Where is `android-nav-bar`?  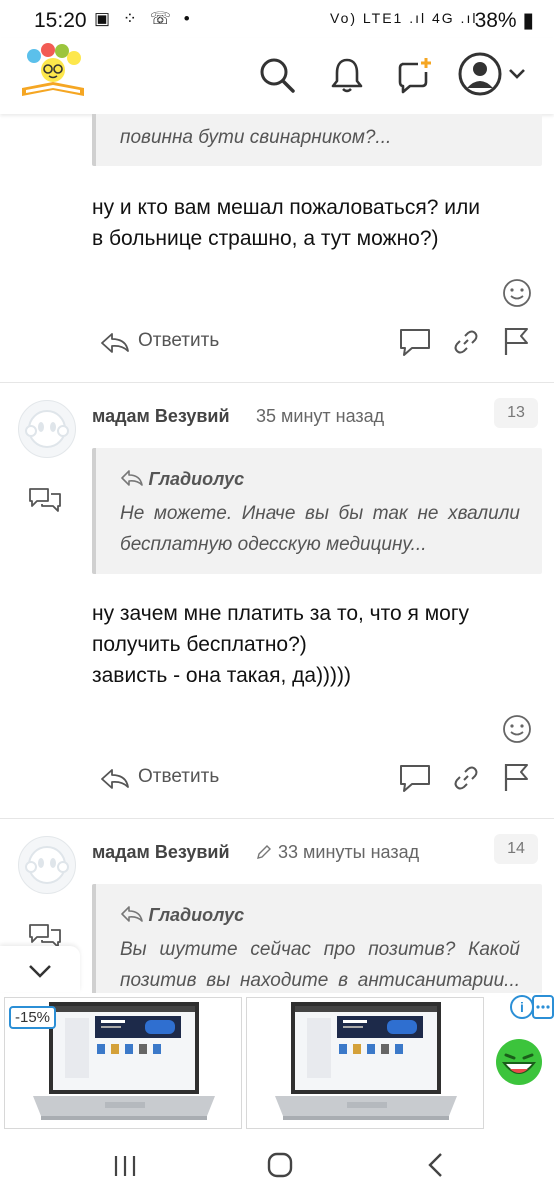 android-nav-bar is located at coordinates (277, 1166).